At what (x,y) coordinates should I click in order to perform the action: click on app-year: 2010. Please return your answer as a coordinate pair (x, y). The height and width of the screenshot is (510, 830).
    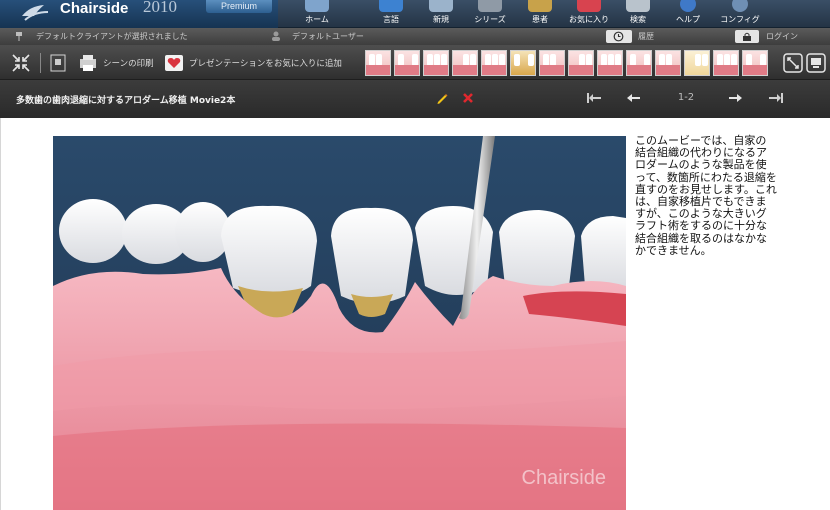
    Looking at the image, I should click on (160, 8).